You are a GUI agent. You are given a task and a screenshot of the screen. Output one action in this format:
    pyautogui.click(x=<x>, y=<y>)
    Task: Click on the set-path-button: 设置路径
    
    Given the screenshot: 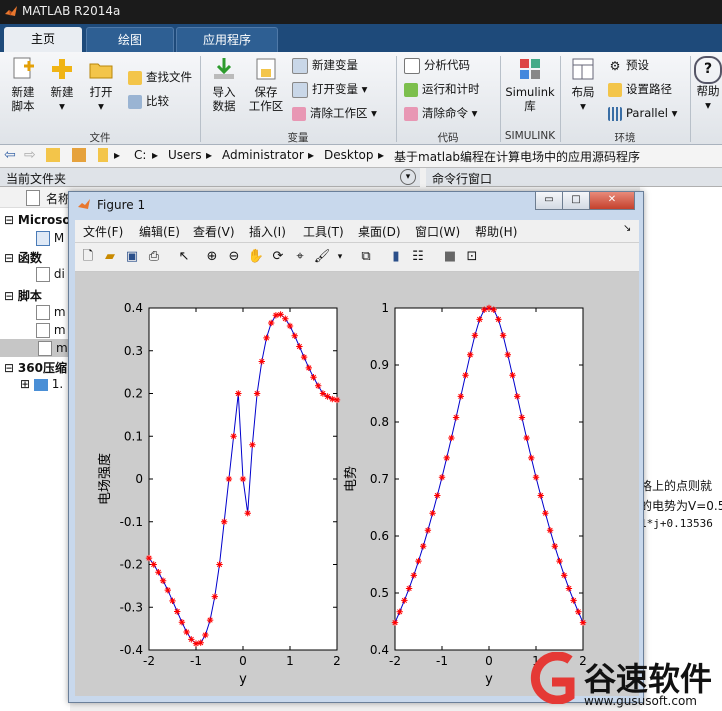 What is the action you would take?
    pyautogui.click(x=640, y=89)
    